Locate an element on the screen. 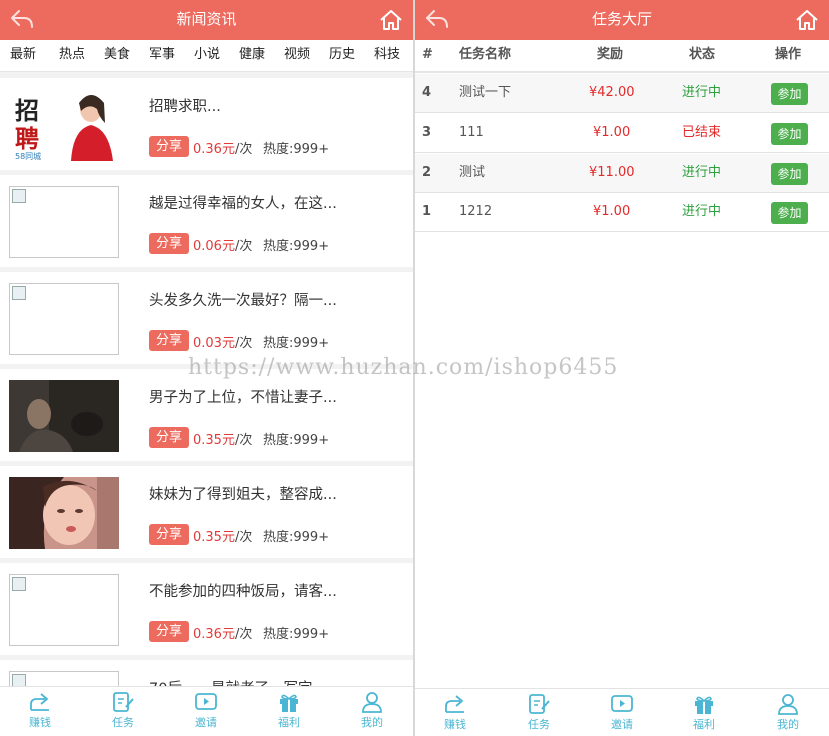 The height and width of the screenshot is (736, 829). news-item: 妹妹为了得到姐夫，整容成... 分享 0.35元/次 热度:999+ is located at coordinates (206, 512).